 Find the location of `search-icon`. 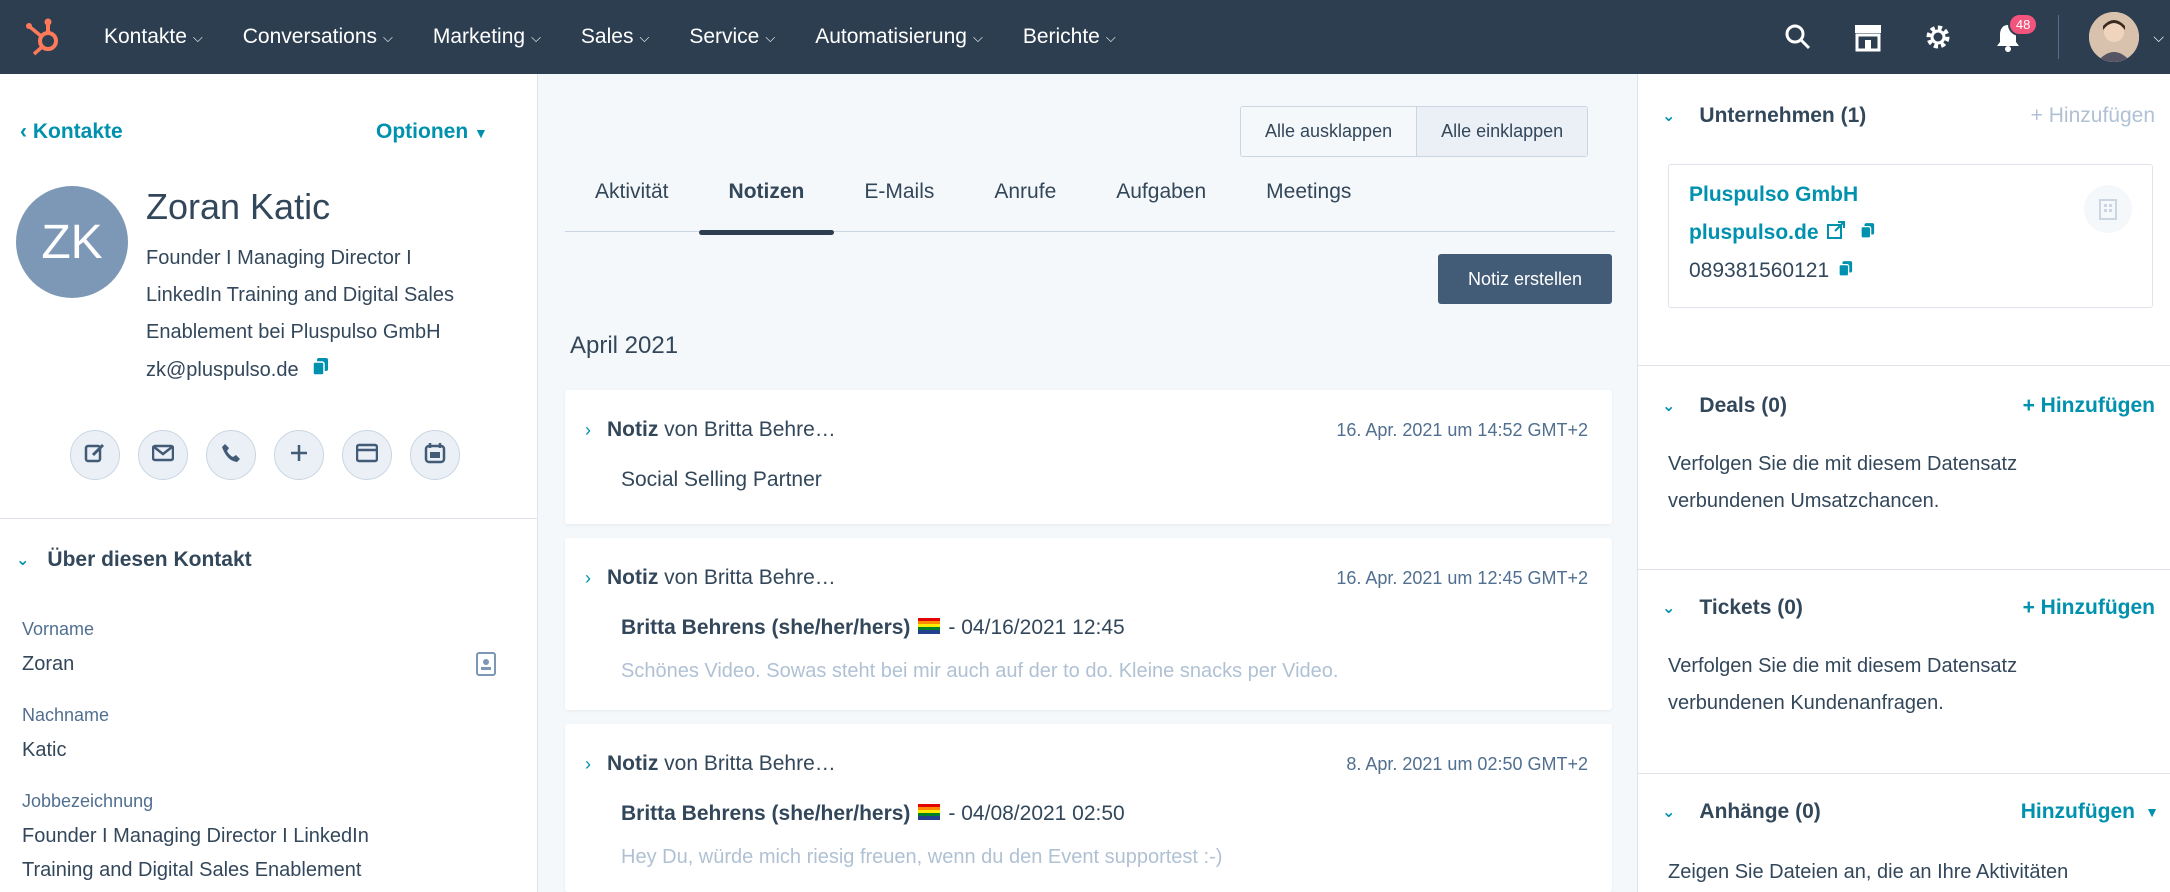

search-icon is located at coordinates (1798, 37).